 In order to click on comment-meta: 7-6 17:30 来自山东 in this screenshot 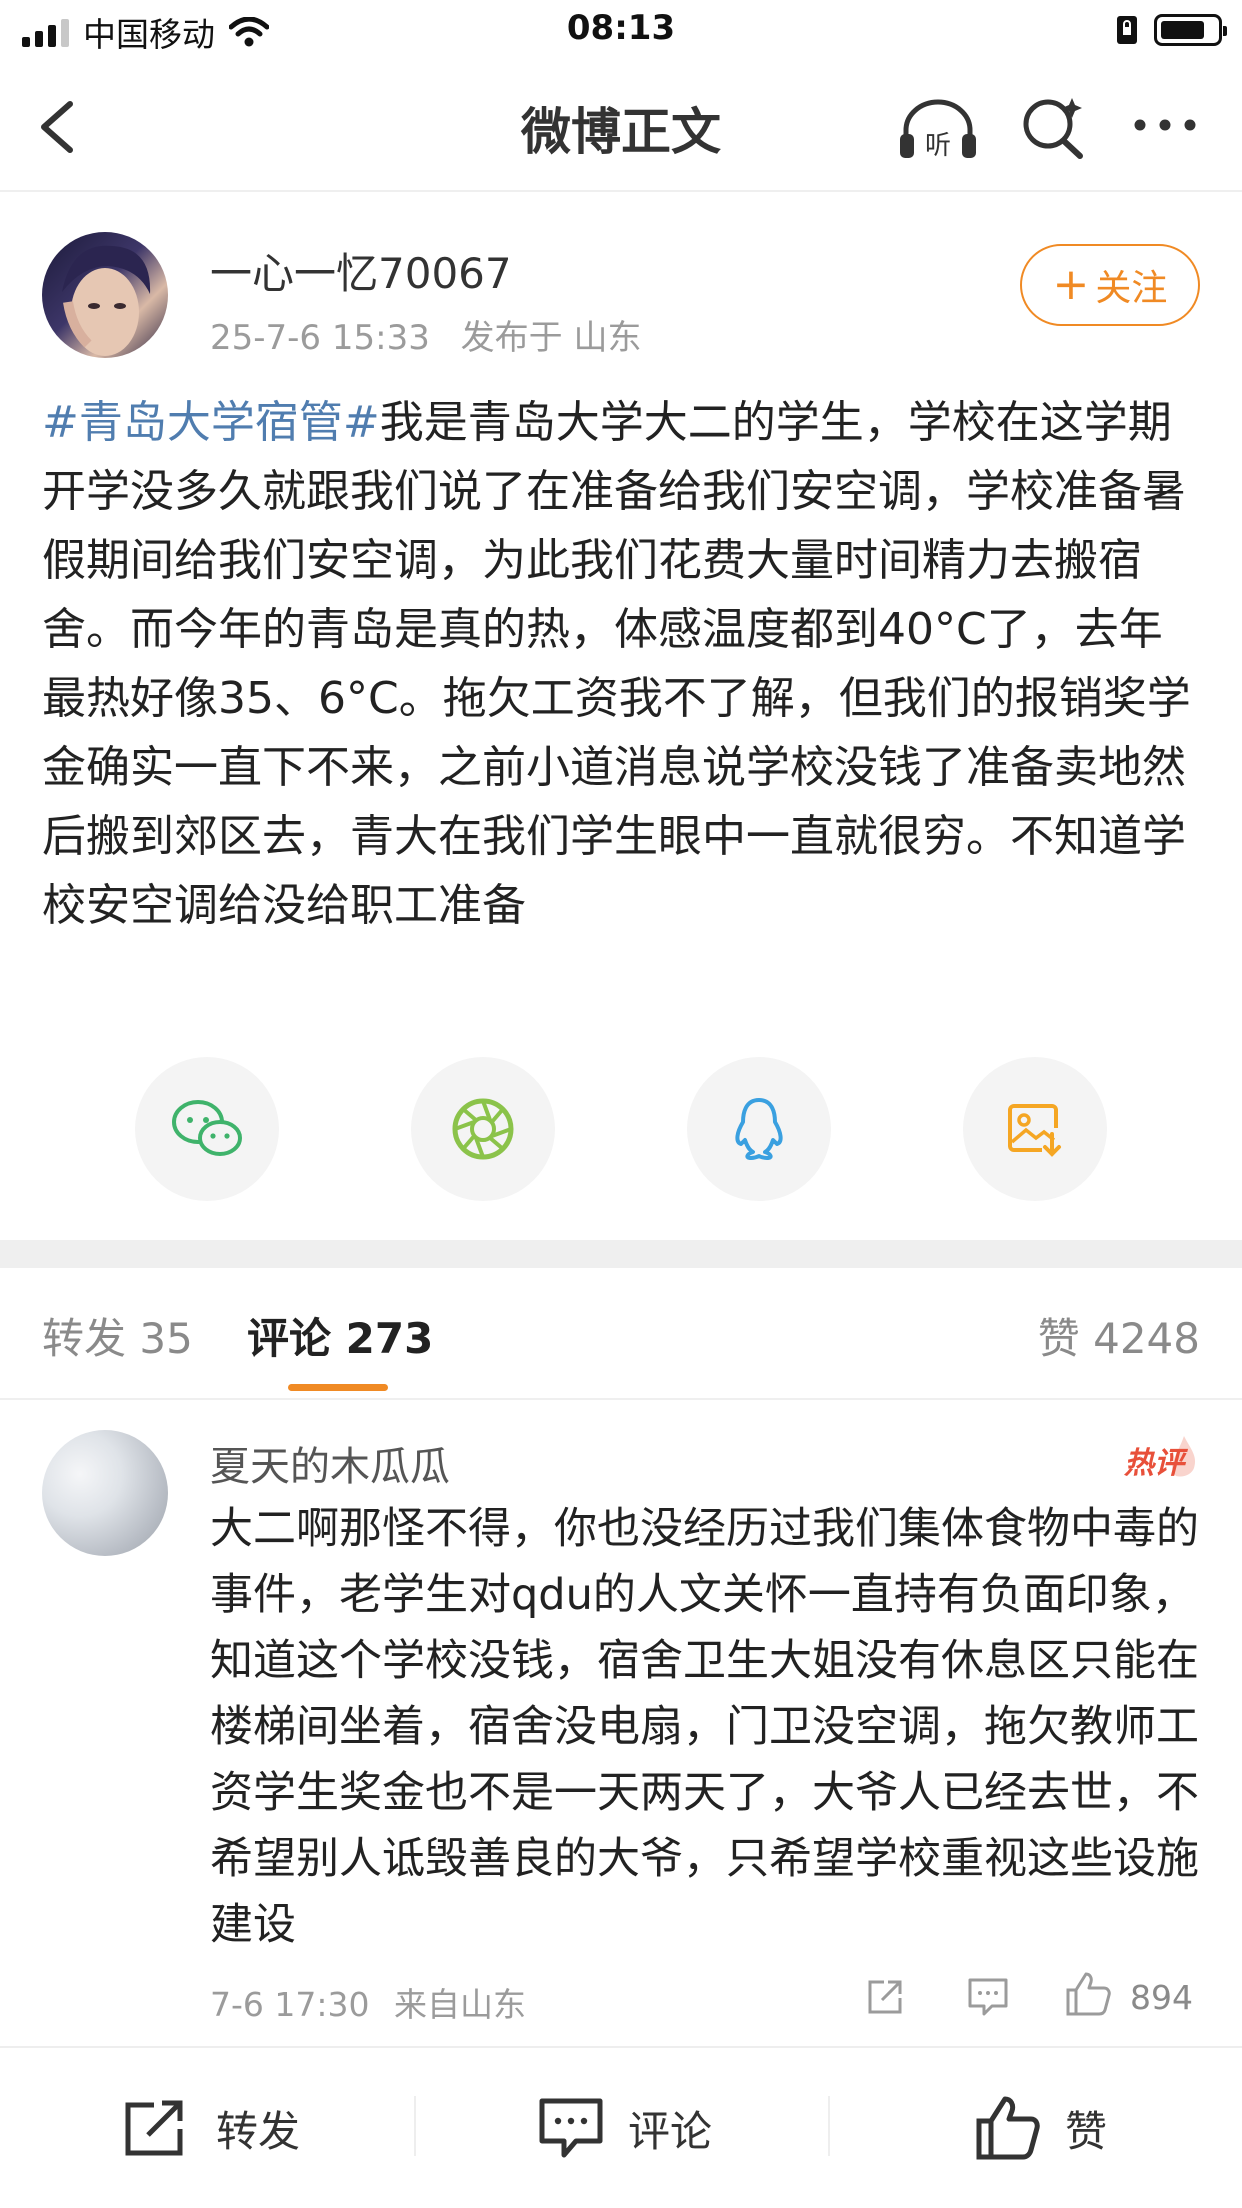, I will do `click(368, 2002)`.